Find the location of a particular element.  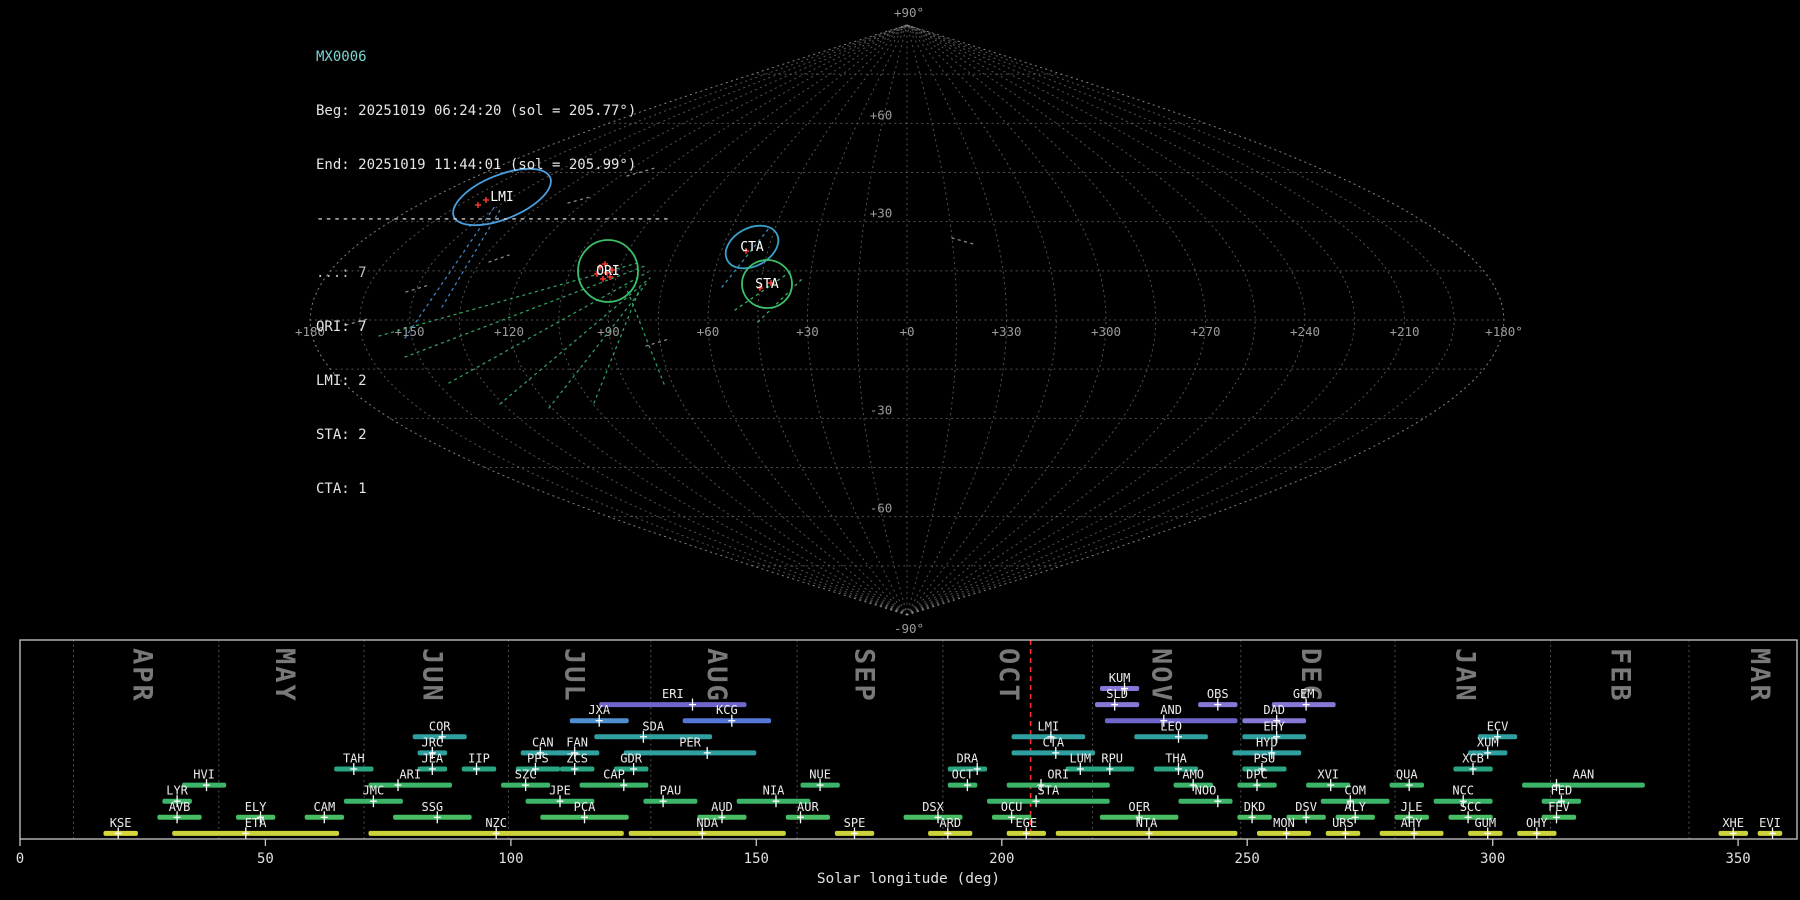

shower-jea: JEA is located at coordinates (432, 763).